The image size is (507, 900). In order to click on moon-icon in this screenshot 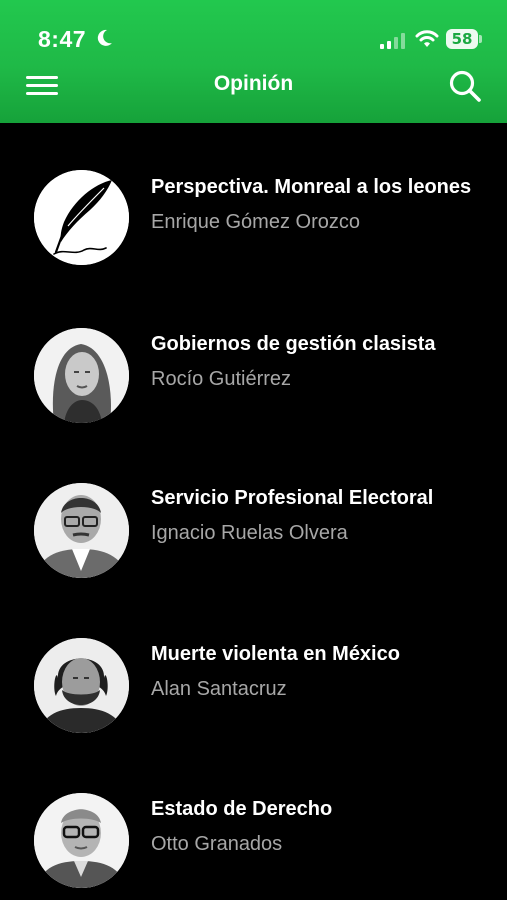, I will do `click(104, 37)`.